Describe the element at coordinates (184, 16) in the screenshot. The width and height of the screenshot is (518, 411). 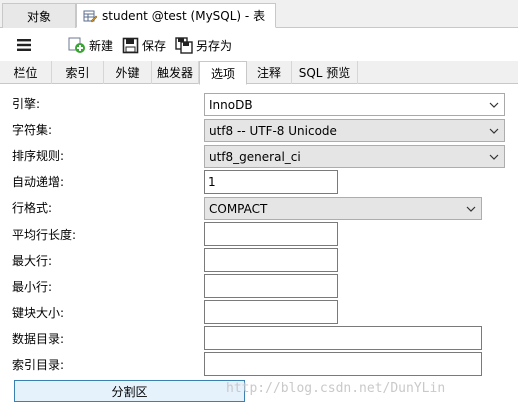
I see `tab-table-design-label: student @test (MySQL) - 表` at that location.